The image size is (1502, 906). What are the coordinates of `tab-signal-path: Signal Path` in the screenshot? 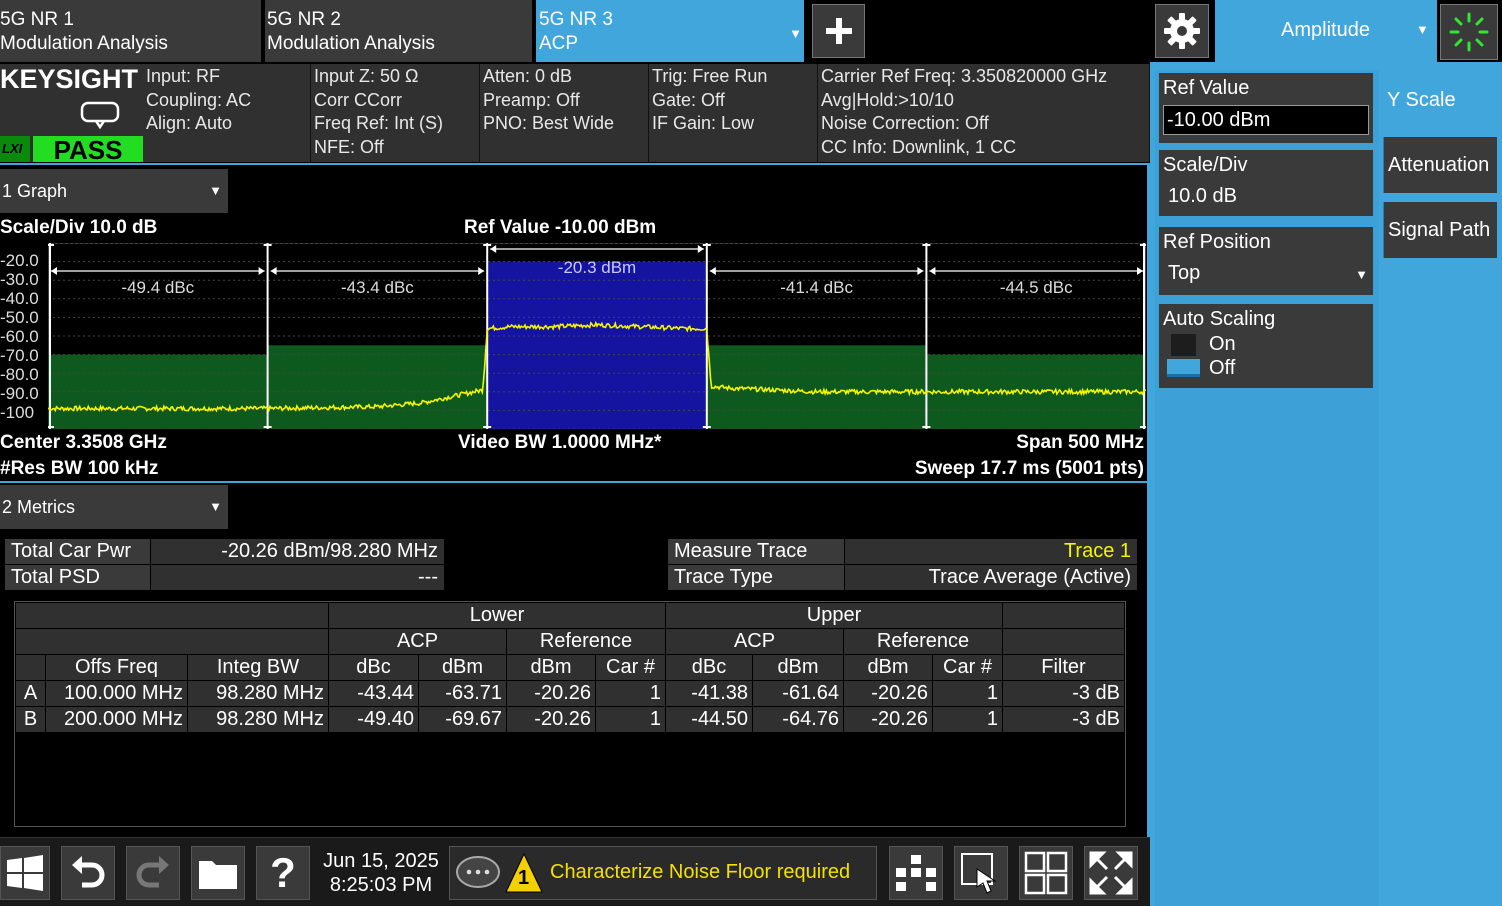 It's located at (1440, 230).